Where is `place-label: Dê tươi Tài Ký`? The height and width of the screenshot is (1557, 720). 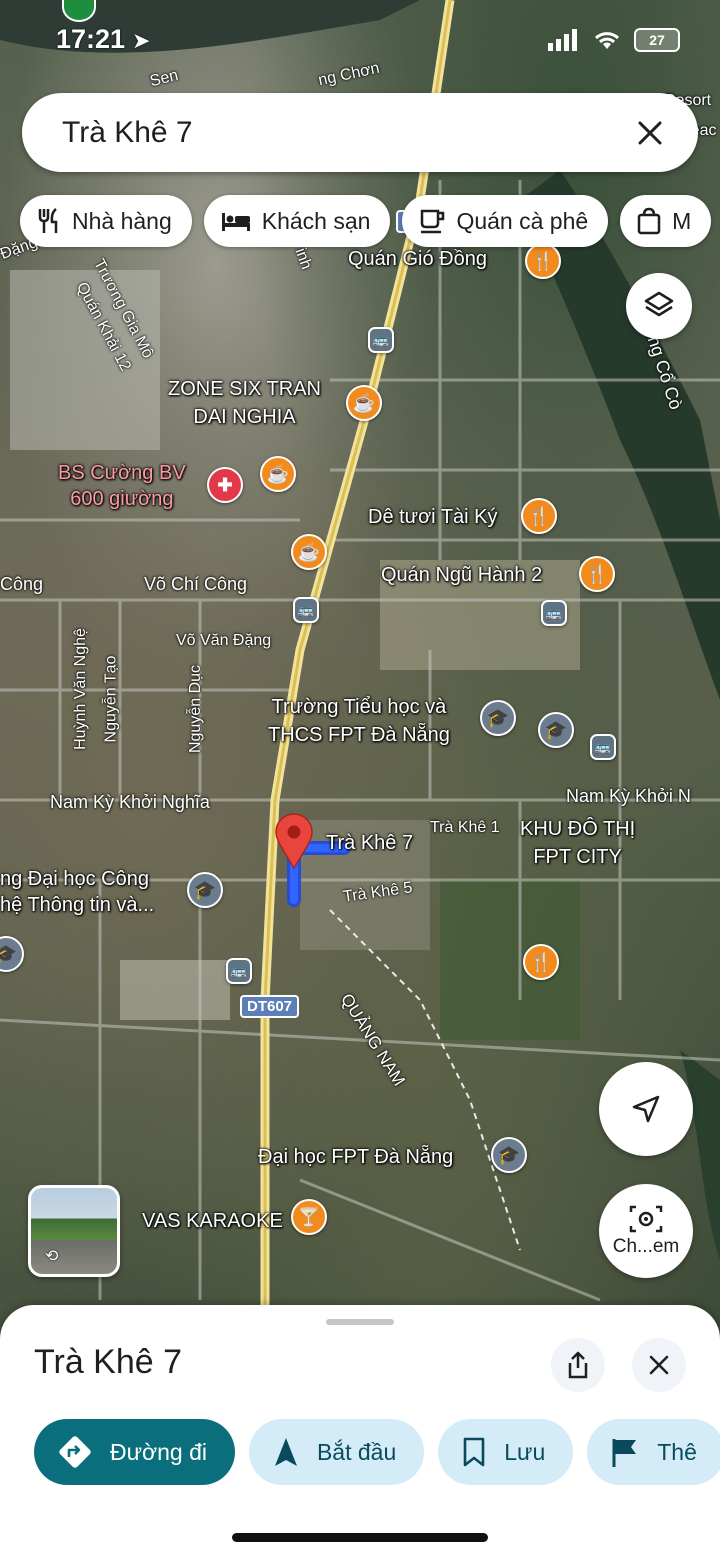 place-label: Dê tươi Tài Ký is located at coordinates (433, 517).